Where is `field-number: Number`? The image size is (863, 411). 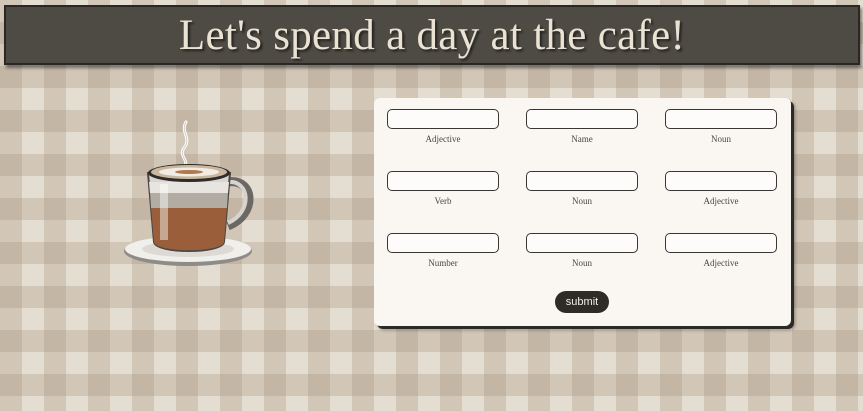
field-number: Number is located at coordinates (443, 250).